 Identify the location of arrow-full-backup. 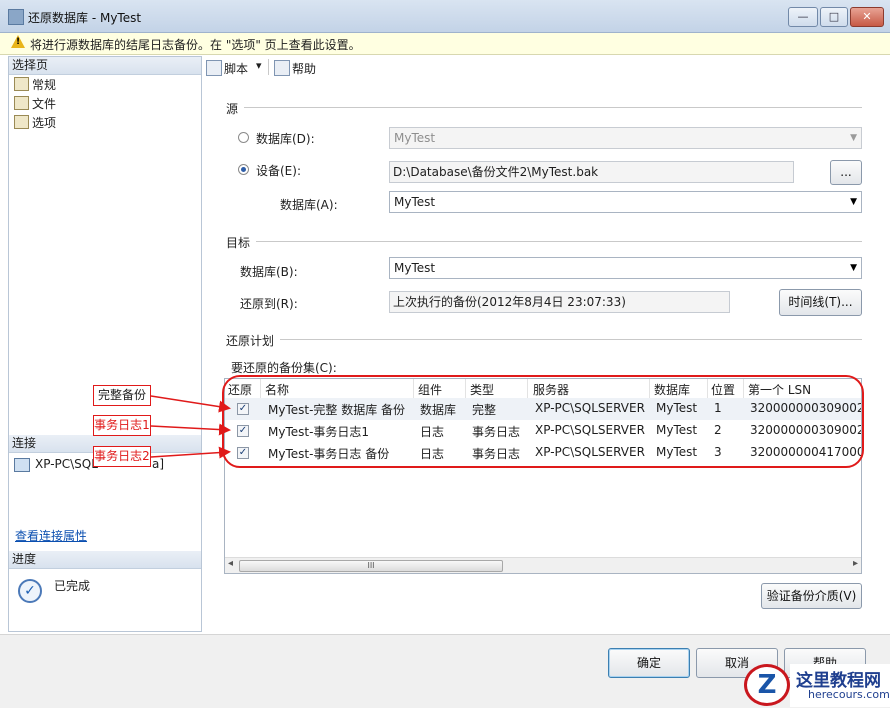
(190, 404).